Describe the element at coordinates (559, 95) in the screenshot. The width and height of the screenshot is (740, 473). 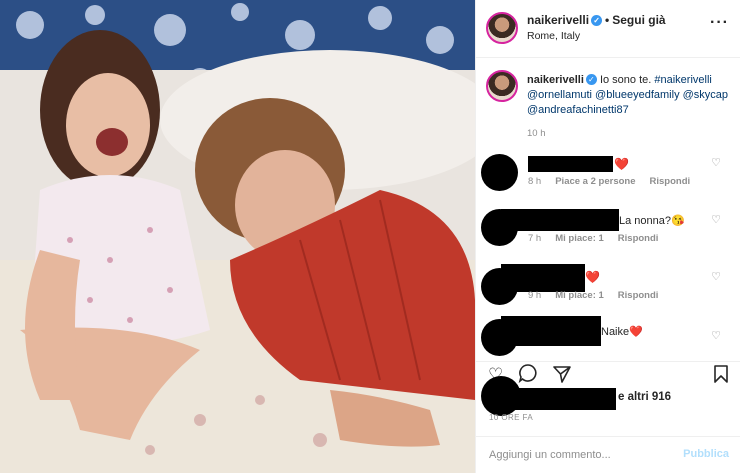
I see `caption-mention: @ornellamuti` at that location.